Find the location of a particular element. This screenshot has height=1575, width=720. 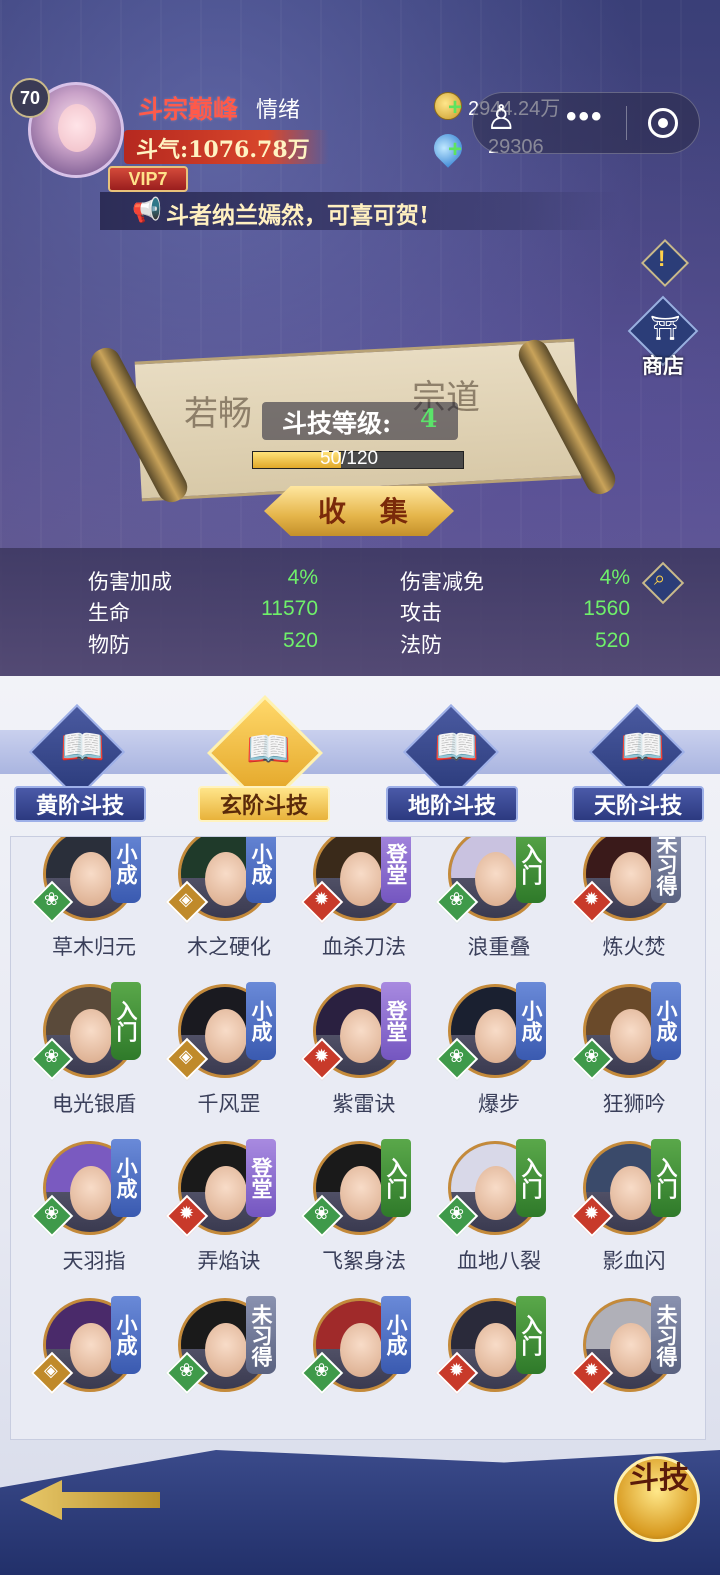

tab-yellow-grade: 黄阶斗技 is located at coordinates (80, 804).